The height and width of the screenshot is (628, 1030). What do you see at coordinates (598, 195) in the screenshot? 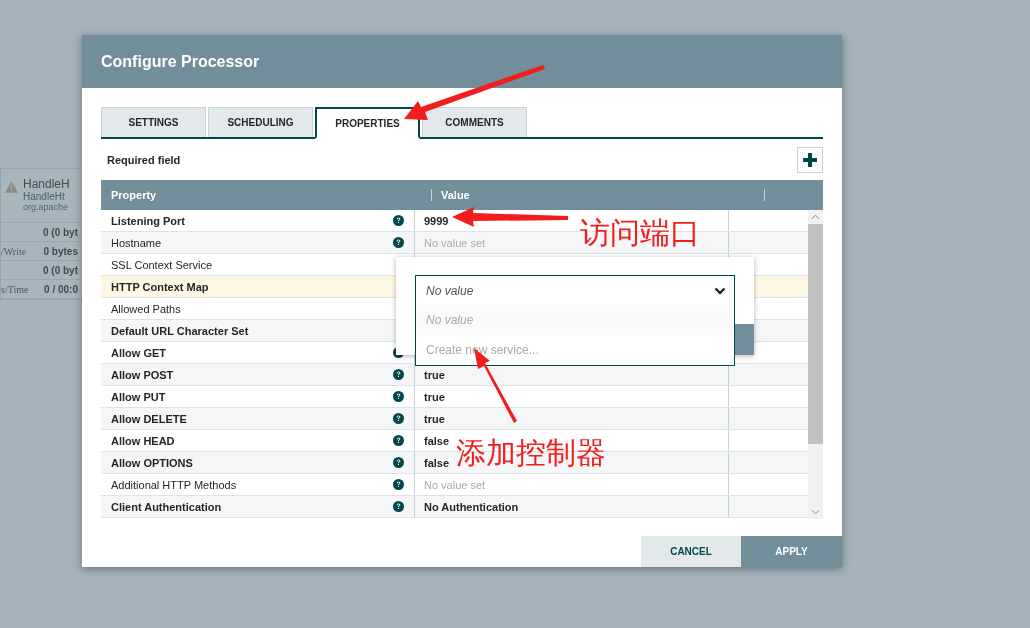
I see `column-header: Value` at bounding box center [598, 195].